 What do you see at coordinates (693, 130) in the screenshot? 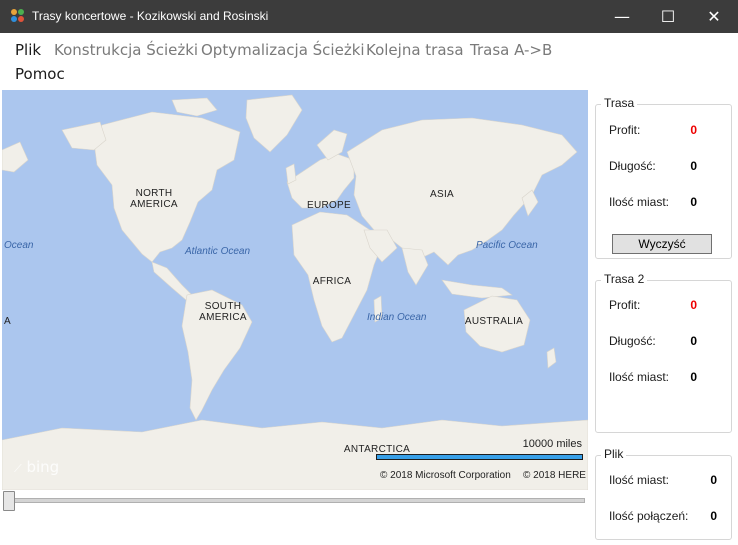
I see `trasa-profit-value: 0` at bounding box center [693, 130].